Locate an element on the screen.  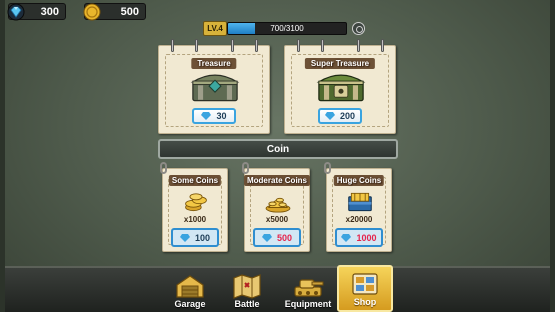
super-treasure-price-button: 200 is located at coordinates (340, 116).